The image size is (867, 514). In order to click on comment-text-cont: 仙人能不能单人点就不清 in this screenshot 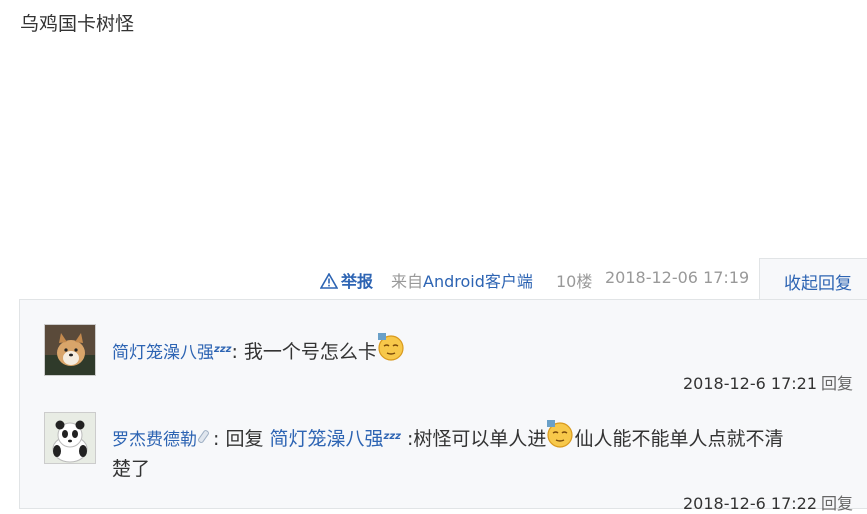, I will do `click(679, 439)`.